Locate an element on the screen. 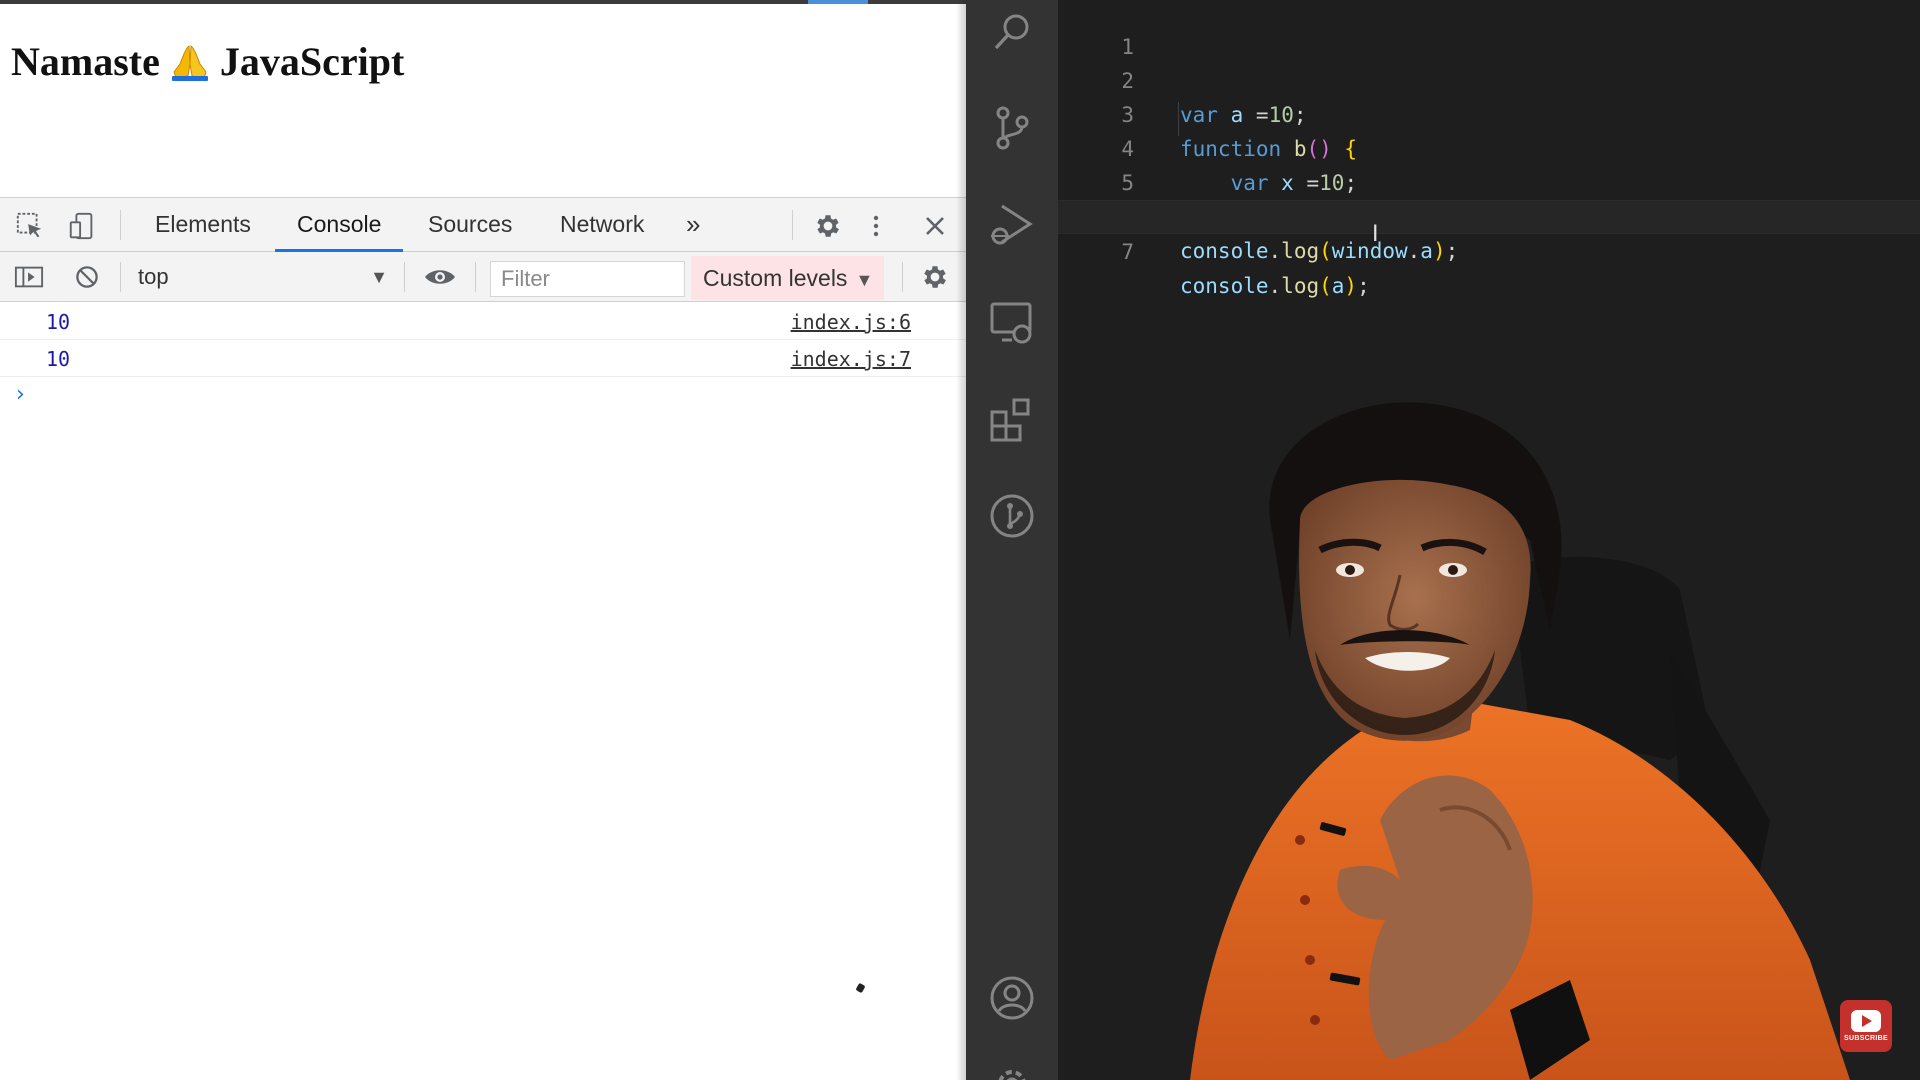  page-title-word-1: Namaste is located at coordinates (85, 62).